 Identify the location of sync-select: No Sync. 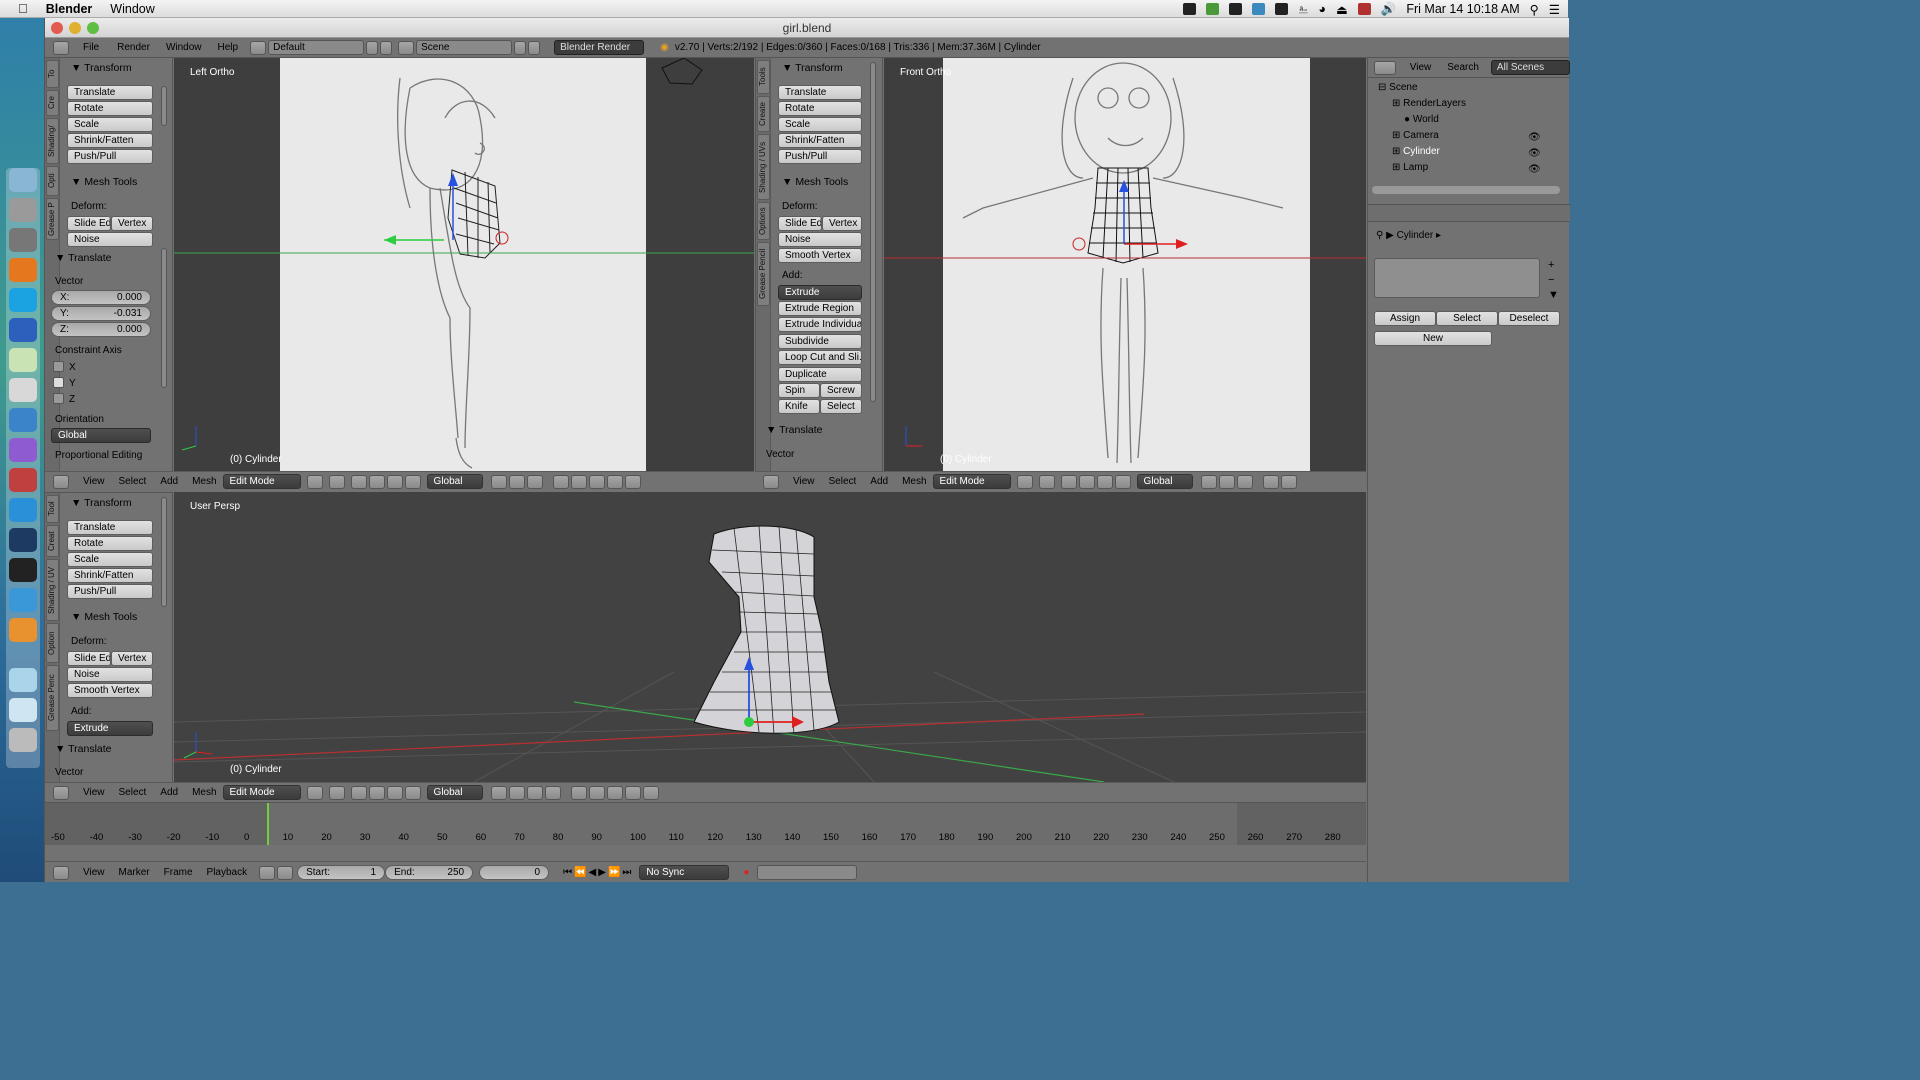
(684, 872).